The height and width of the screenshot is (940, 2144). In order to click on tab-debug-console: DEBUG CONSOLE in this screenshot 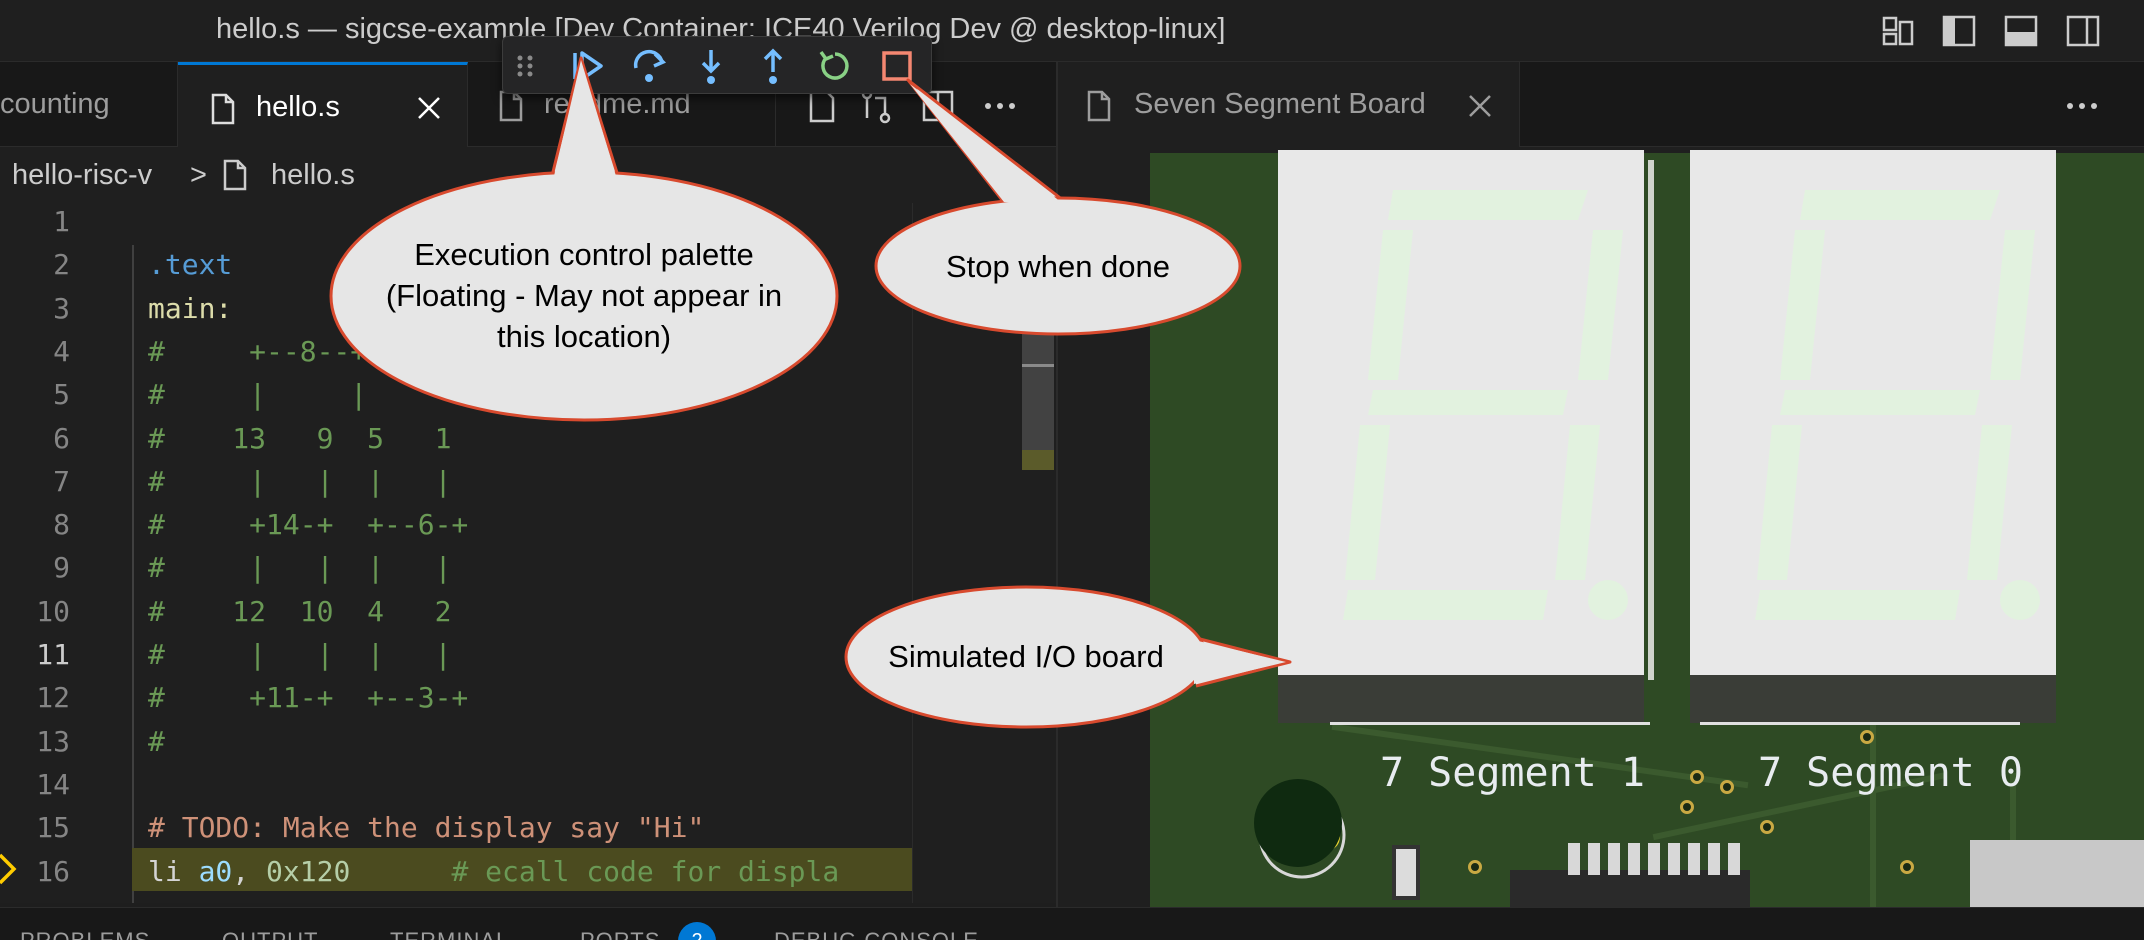, I will do `click(876, 934)`.